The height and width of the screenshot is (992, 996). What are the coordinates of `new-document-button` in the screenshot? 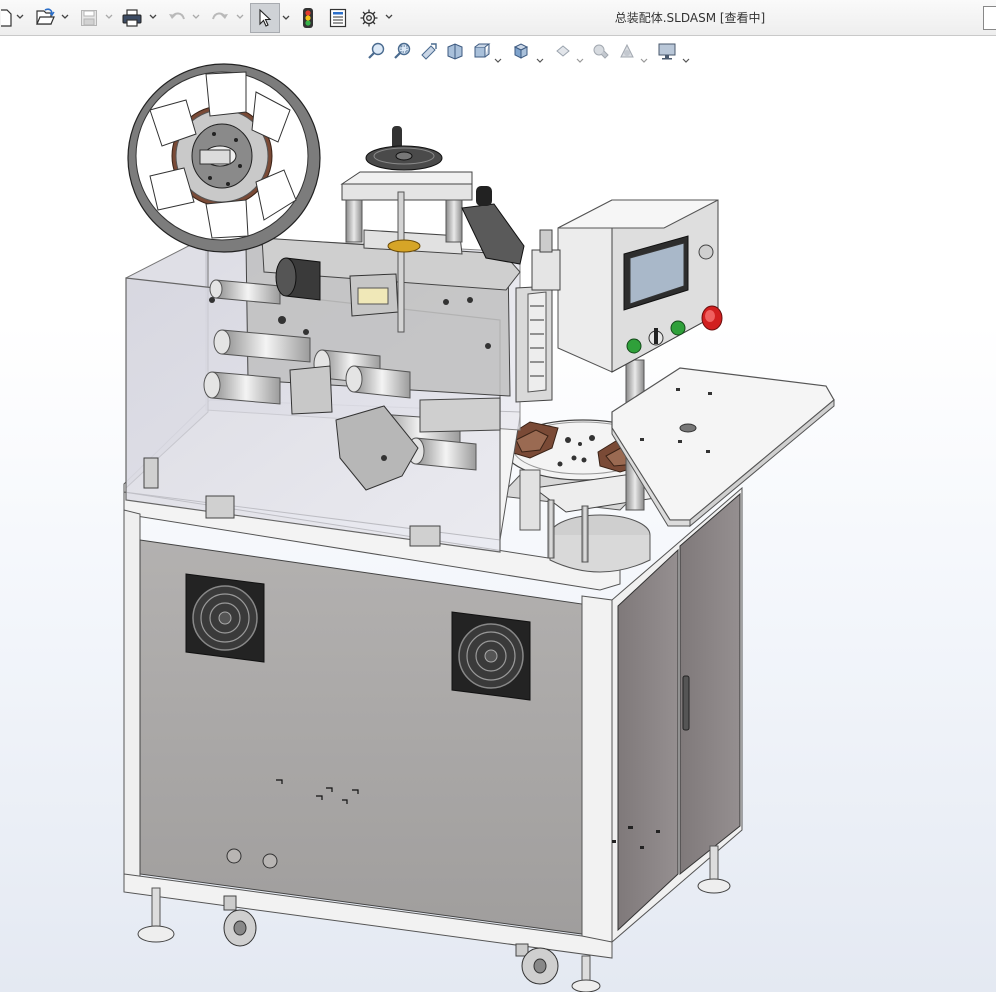 It's located at (7, 18).